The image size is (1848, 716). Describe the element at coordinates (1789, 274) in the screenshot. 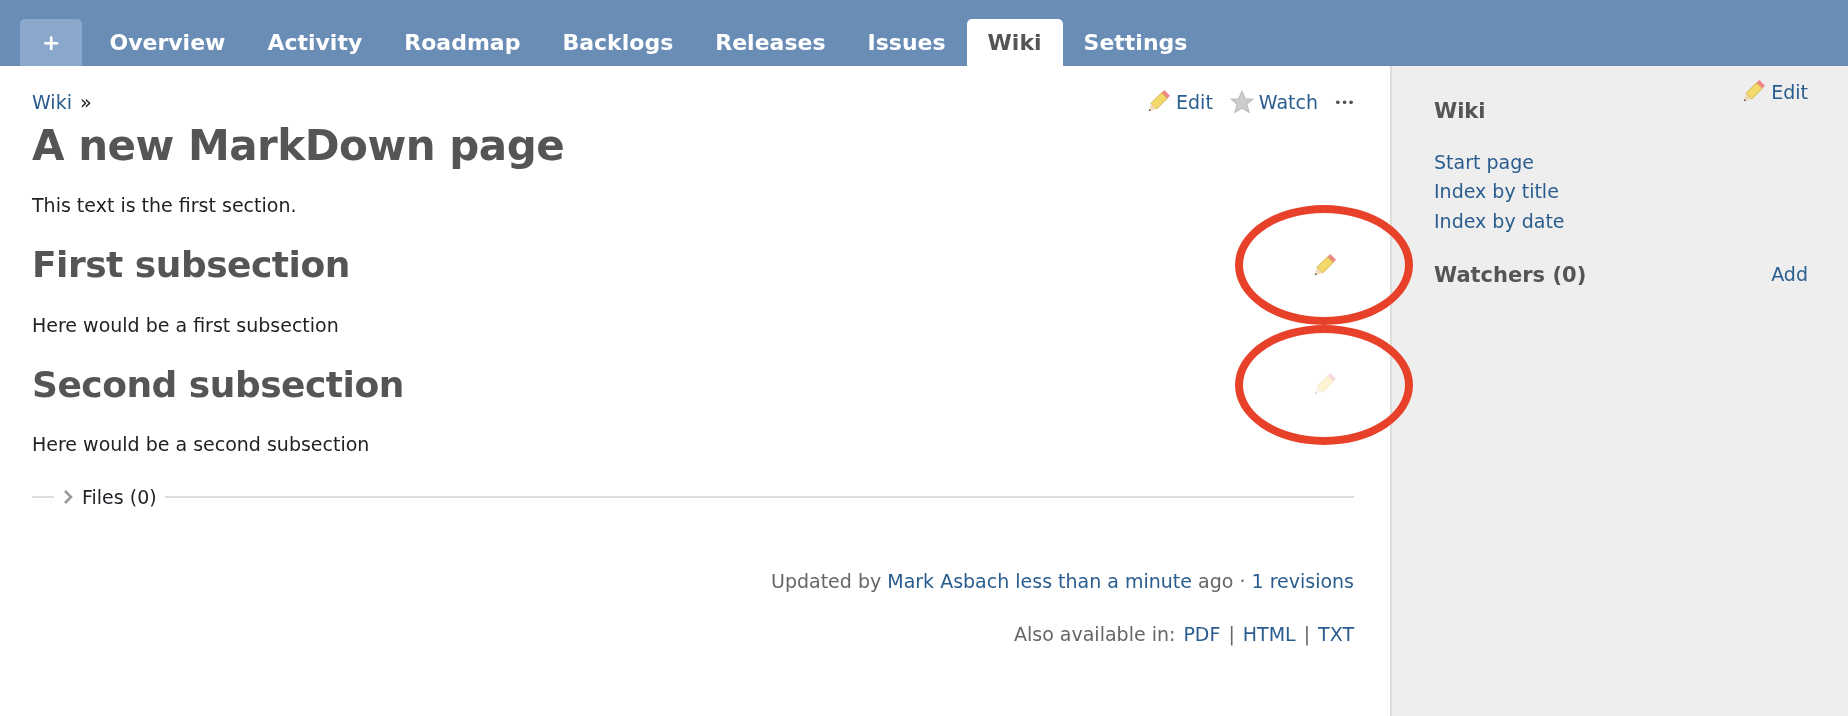

I see `add-link: Add` at that location.